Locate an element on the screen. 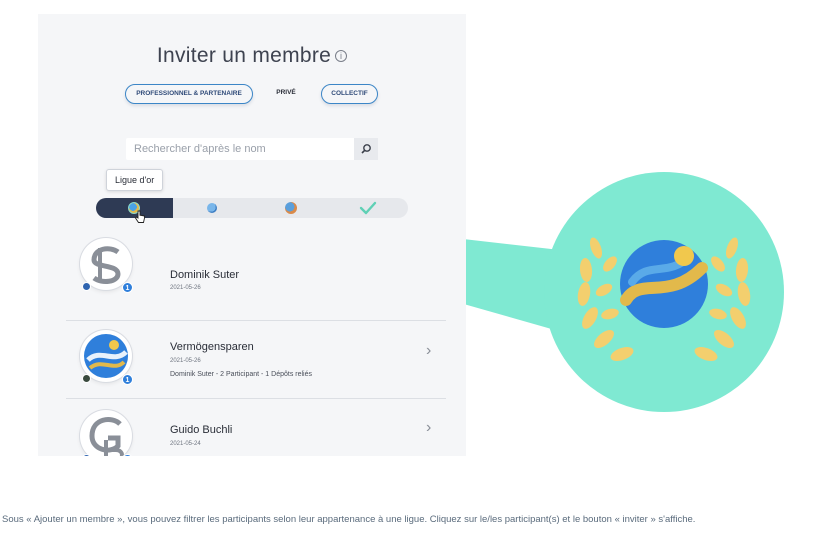 The image size is (817, 545). league-filter-bar is located at coordinates (252, 210).